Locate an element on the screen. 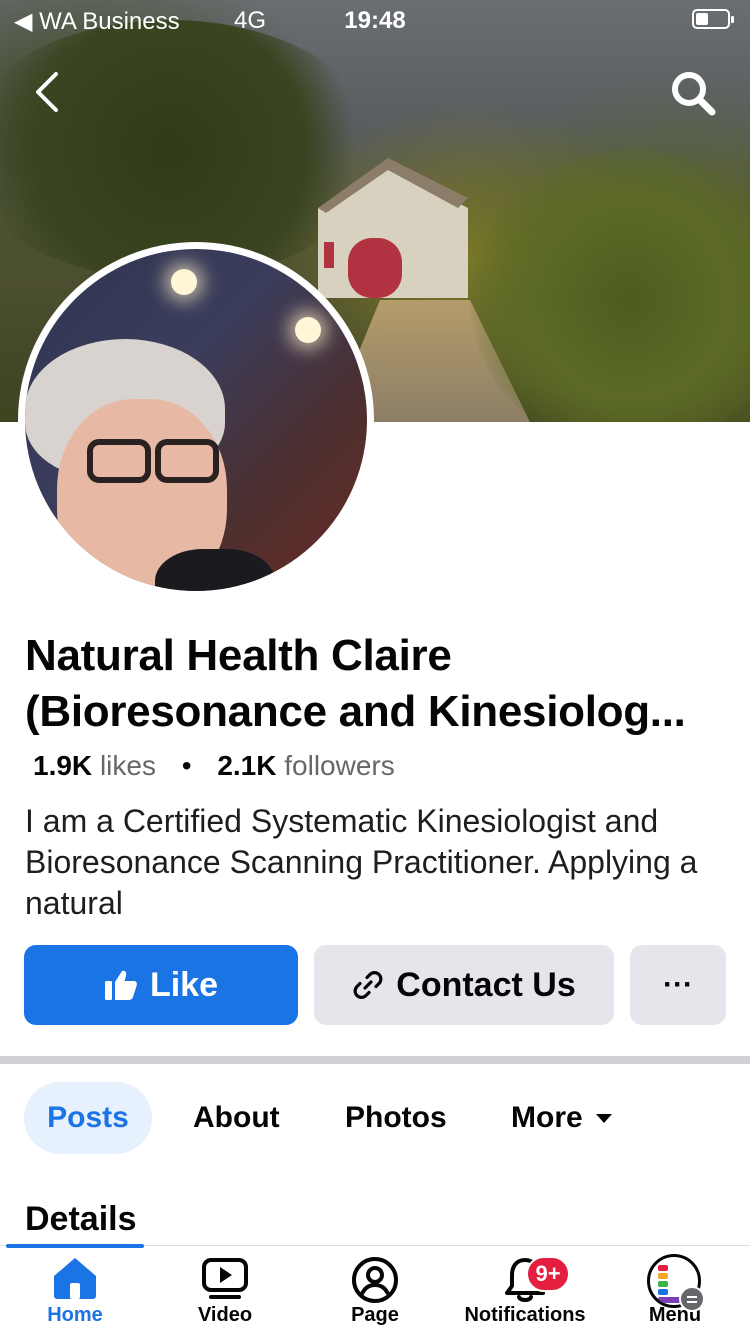  nav-video-label: Video is located at coordinates (225, 1315).